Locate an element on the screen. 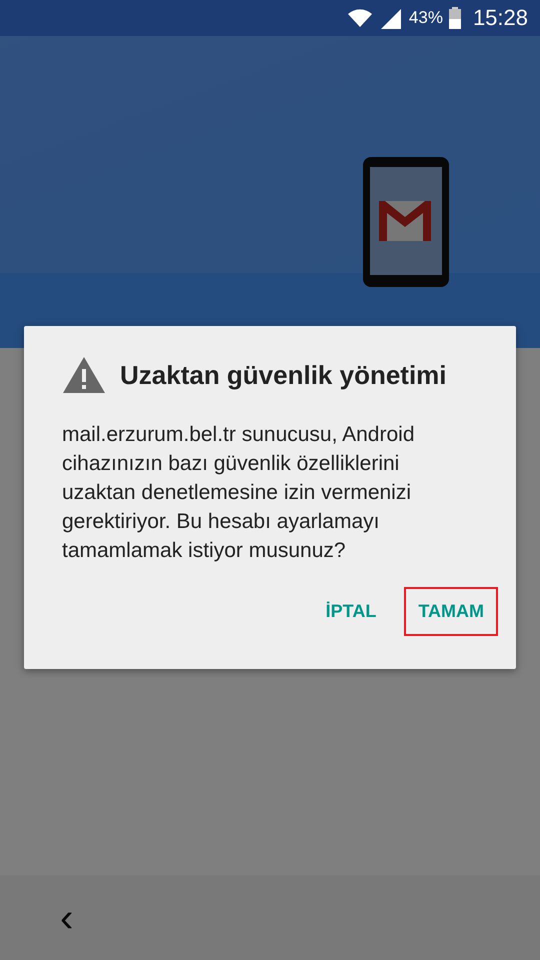 Image resolution: width=540 pixels, height=960 pixels. dialog-button: İPTAL is located at coordinates (351, 611).